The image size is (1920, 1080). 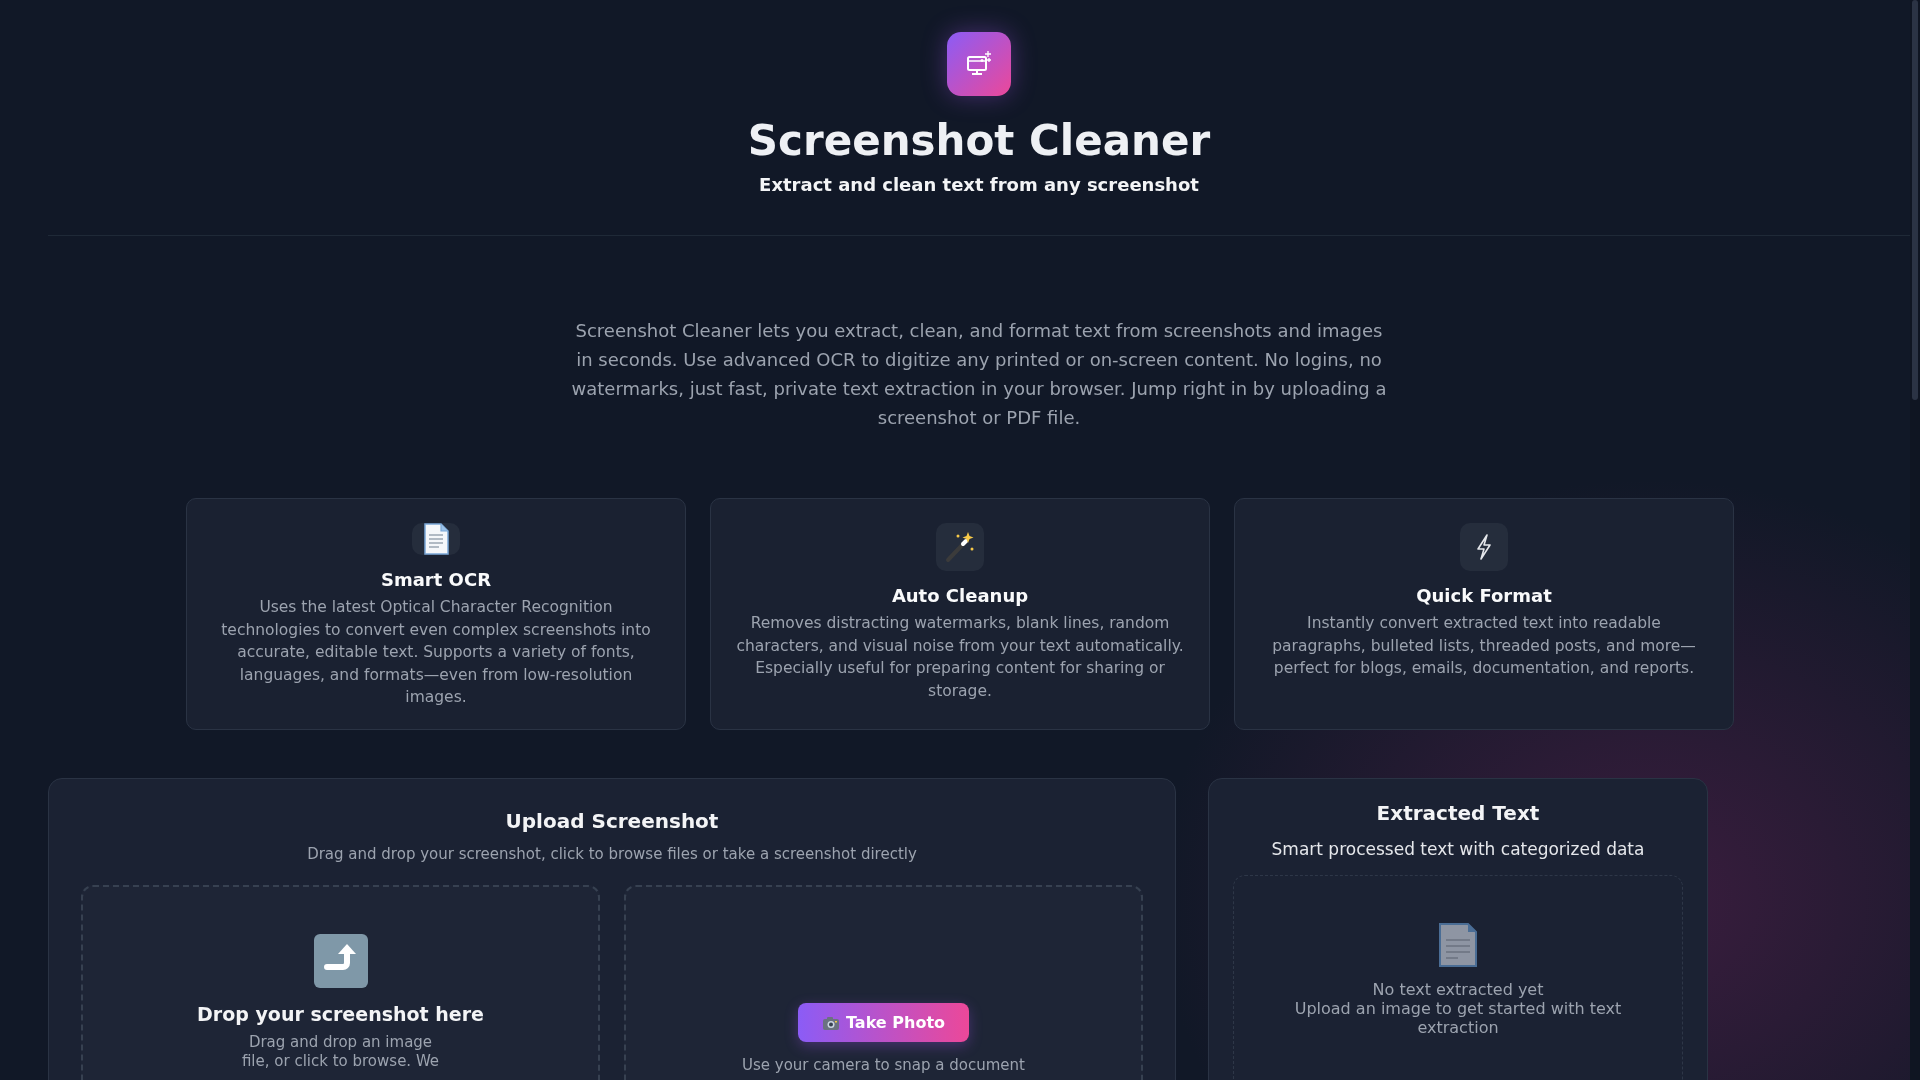 I want to click on feature-title: Smart OCR, so click(x=436, y=580).